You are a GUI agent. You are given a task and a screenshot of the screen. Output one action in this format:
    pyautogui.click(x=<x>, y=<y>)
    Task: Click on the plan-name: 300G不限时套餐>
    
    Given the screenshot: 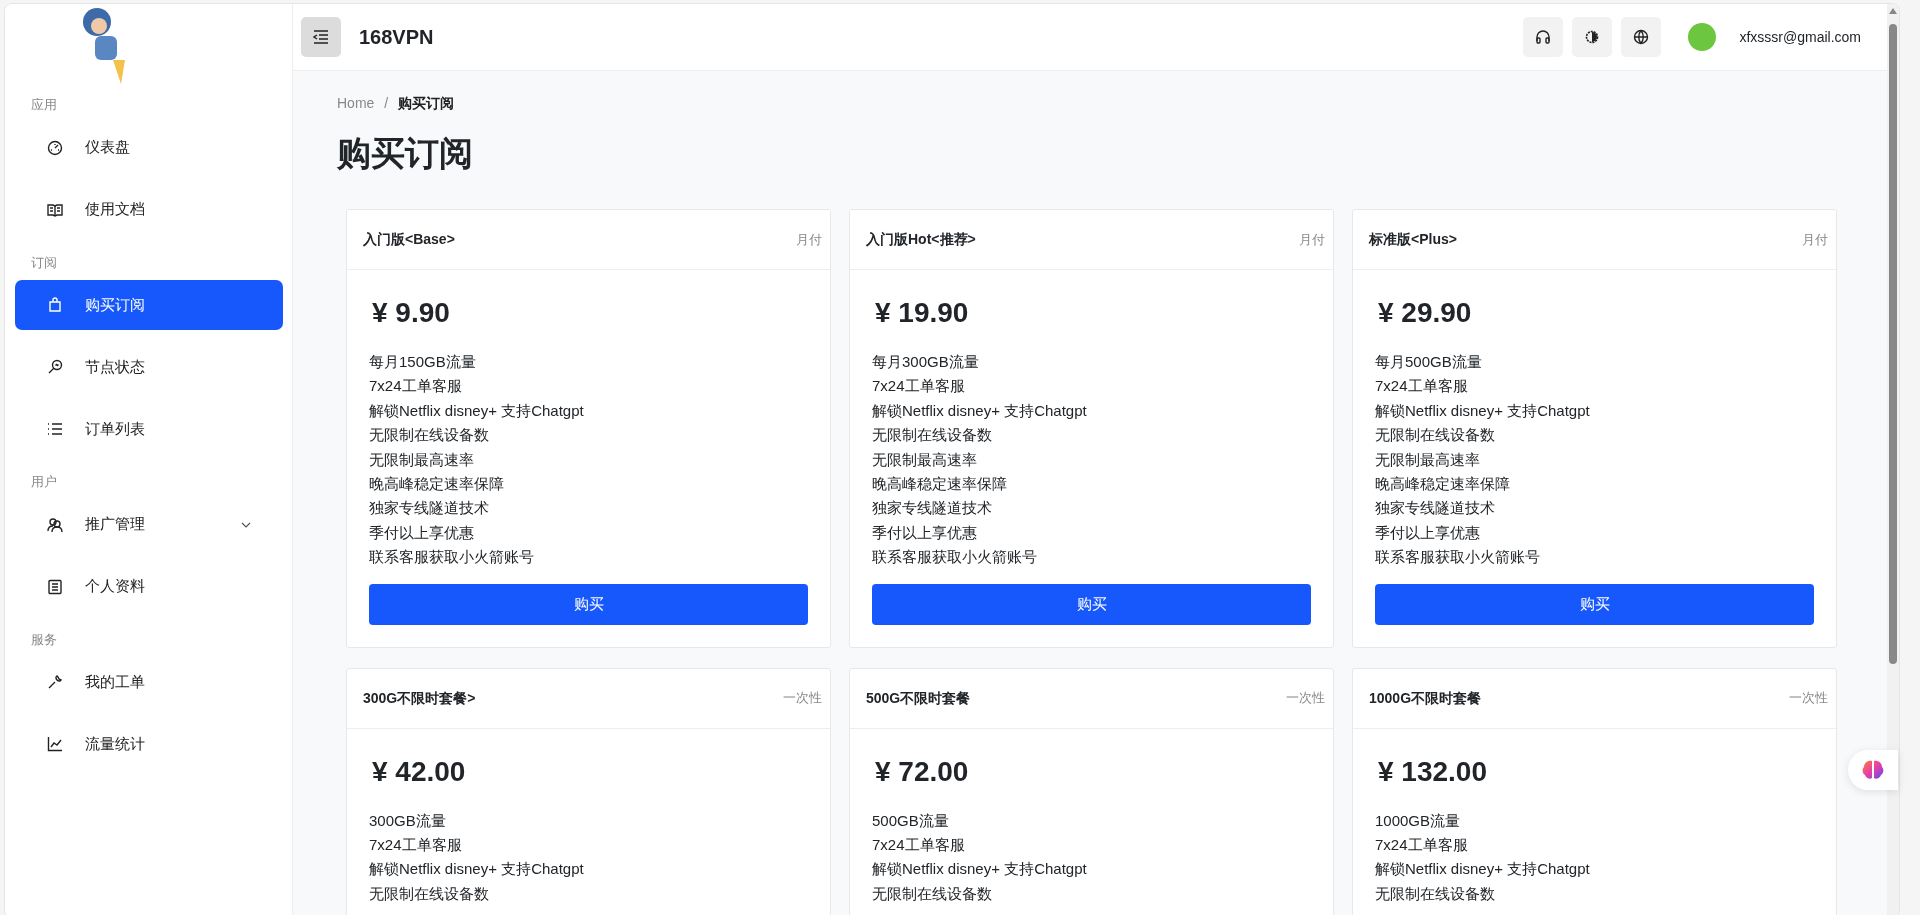 What is the action you would take?
    pyautogui.click(x=419, y=698)
    